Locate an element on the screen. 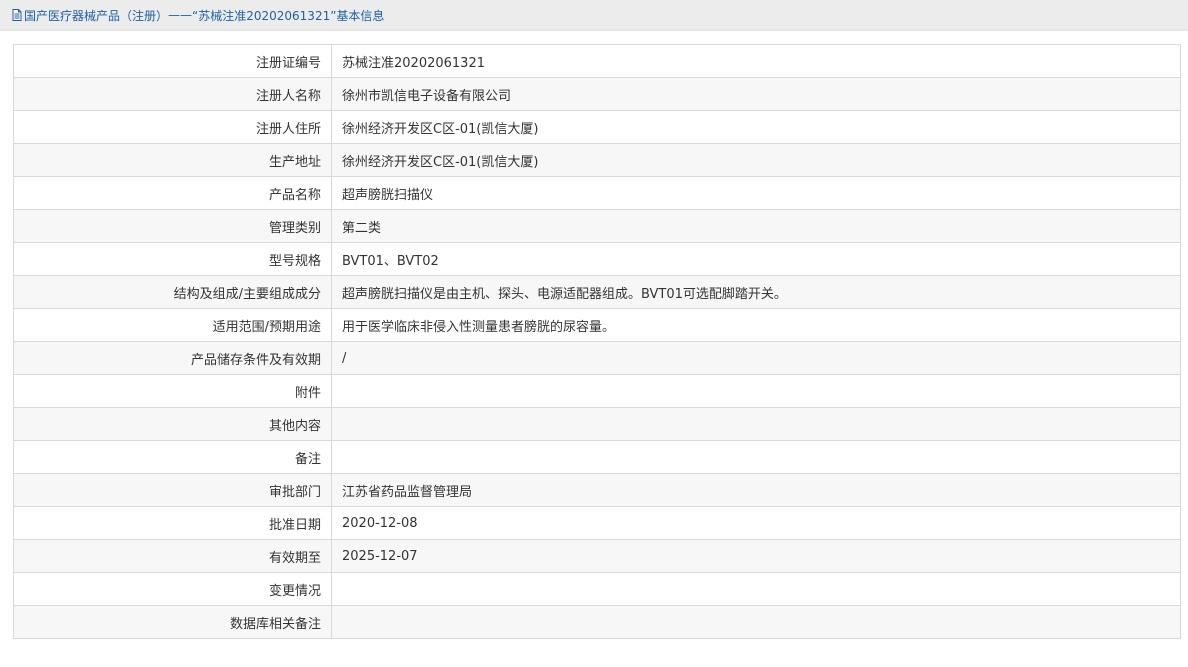  table-row: 变更情况 is located at coordinates (597, 589).